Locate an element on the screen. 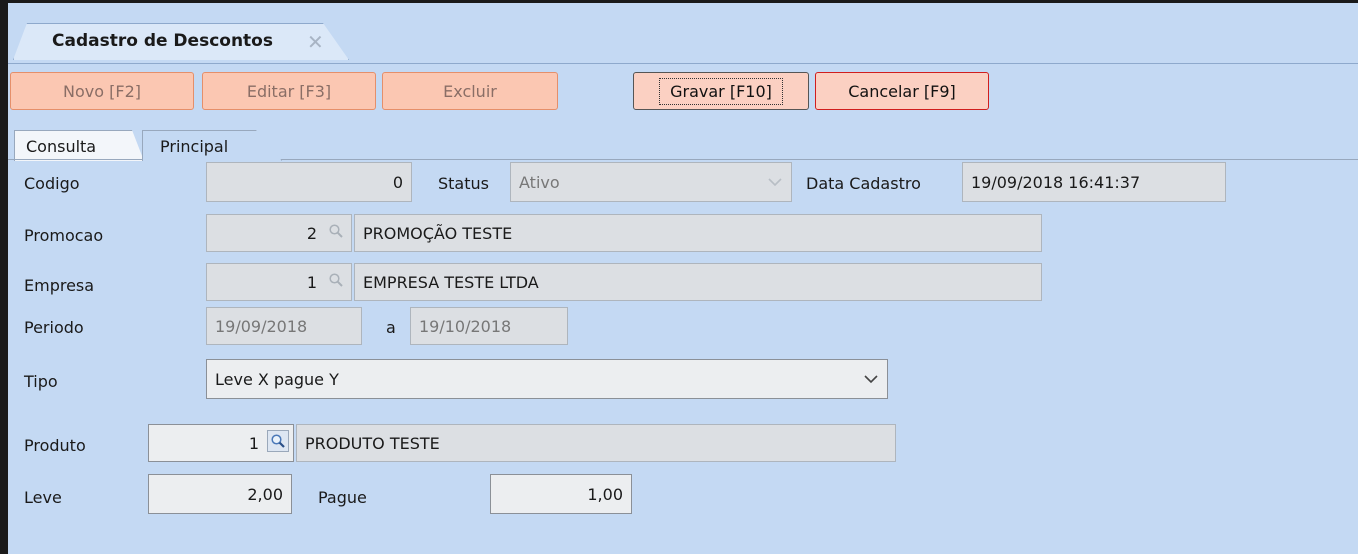 The width and height of the screenshot is (1358, 554). produto-code-field: 1 is located at coordinates (221, 443).